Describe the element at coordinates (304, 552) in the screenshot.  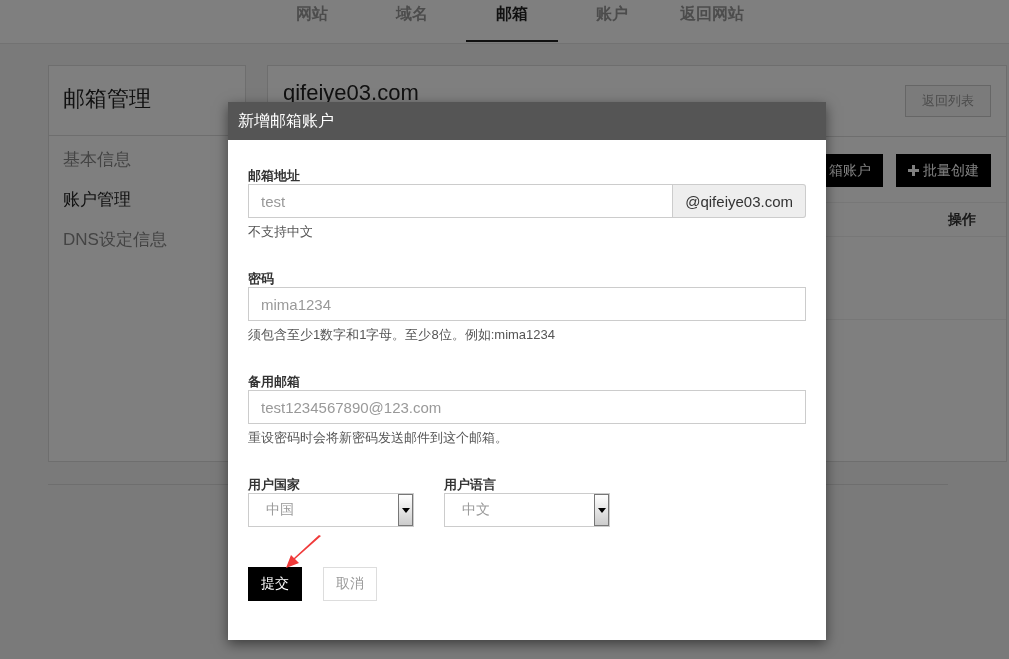
I see `pointer-arrow-icon` at that location.